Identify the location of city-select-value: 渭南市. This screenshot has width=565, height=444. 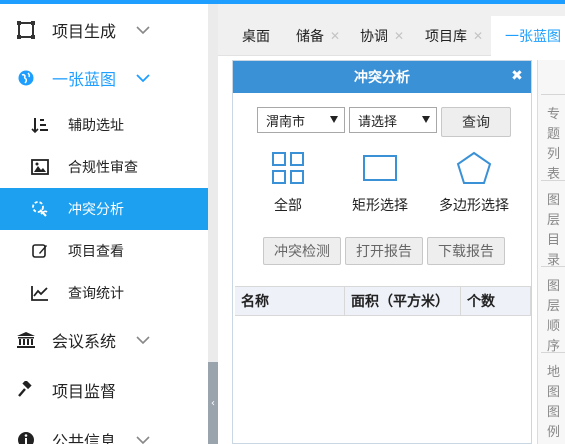
(286, 122).